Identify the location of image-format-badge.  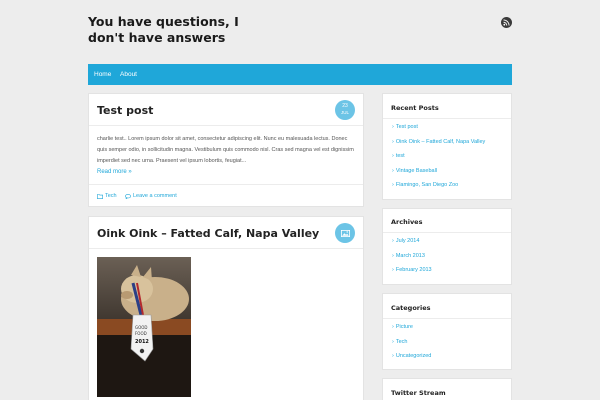
(345, 233).